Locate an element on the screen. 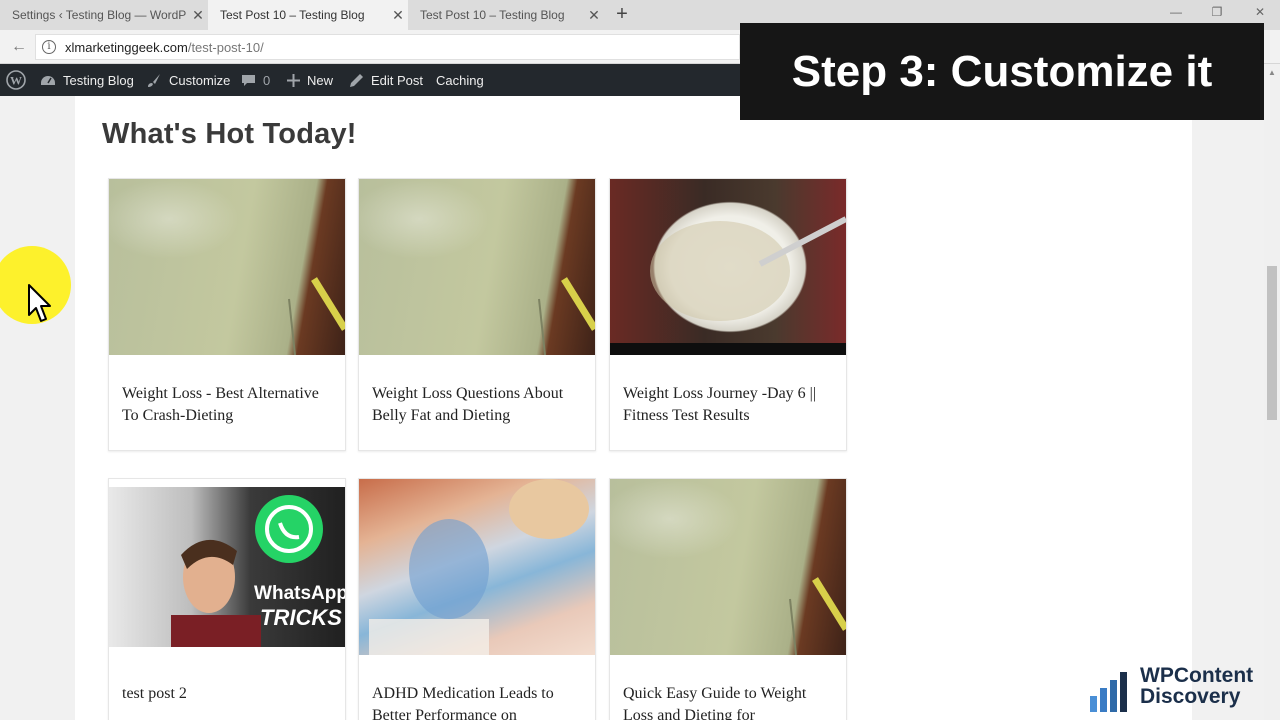 This screenshot has height=720, width=1280. wpcontent-discovery-logo: WPContent Discovery is located at coordinates (1183, 690).